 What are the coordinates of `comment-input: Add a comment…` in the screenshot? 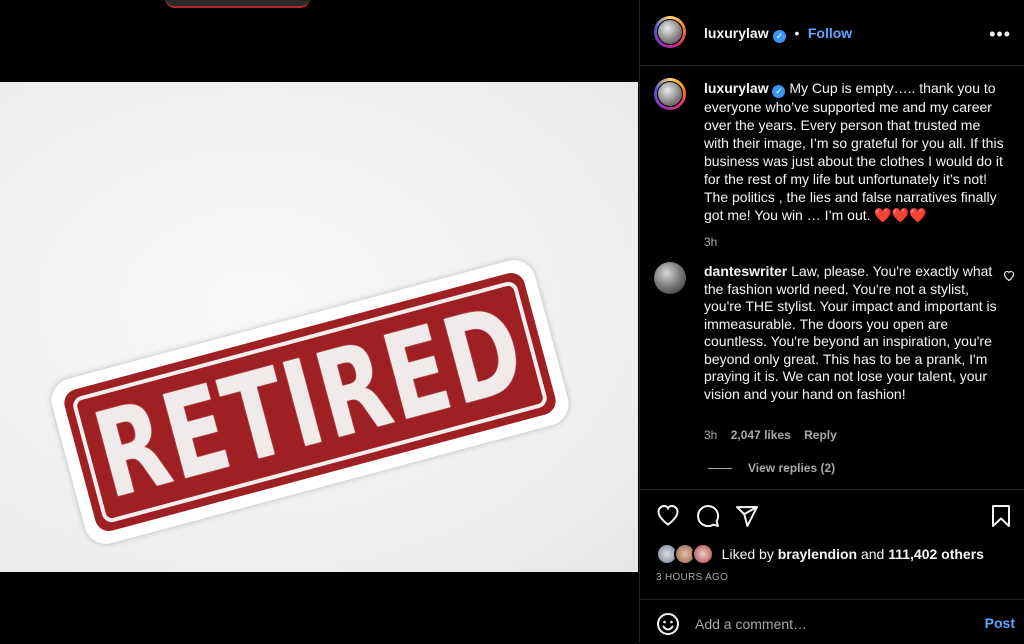 It's located at (751, 624).